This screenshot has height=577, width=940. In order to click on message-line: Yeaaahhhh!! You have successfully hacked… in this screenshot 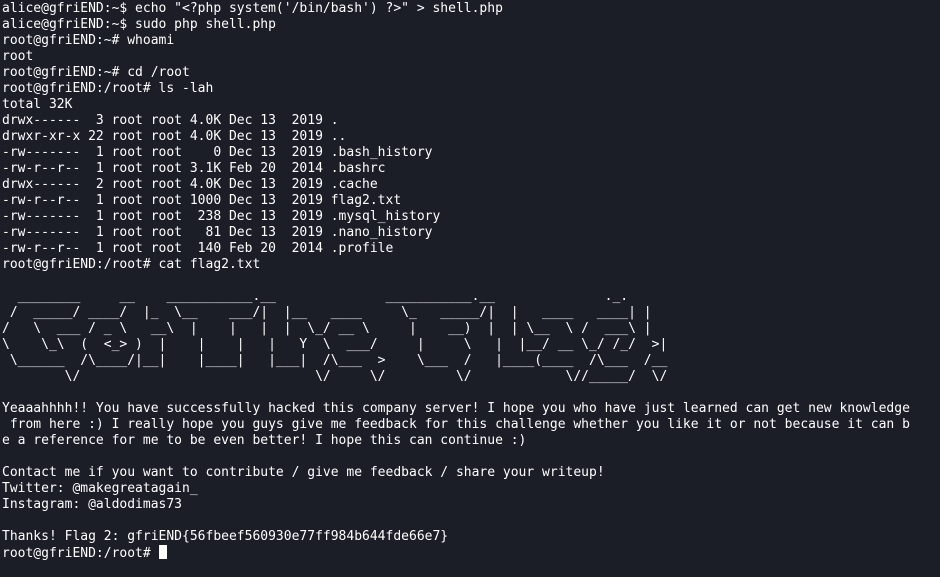, I will do `click(456, 408)`.